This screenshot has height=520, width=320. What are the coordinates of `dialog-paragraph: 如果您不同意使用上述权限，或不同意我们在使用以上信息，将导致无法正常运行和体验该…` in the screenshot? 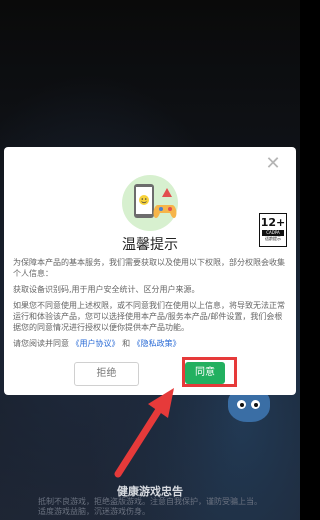 It's located at (149, 316).